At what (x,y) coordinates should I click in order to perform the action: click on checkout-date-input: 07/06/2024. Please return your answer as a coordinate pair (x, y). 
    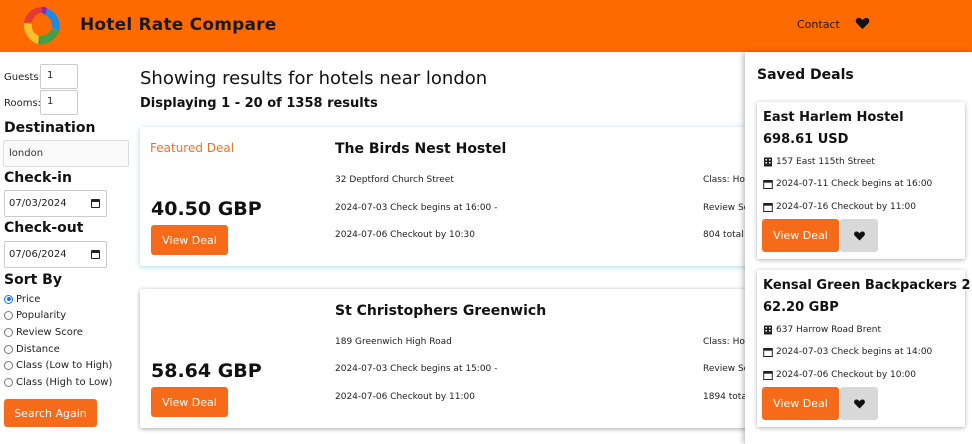
    Looking at the image, I should click on (55, 254).